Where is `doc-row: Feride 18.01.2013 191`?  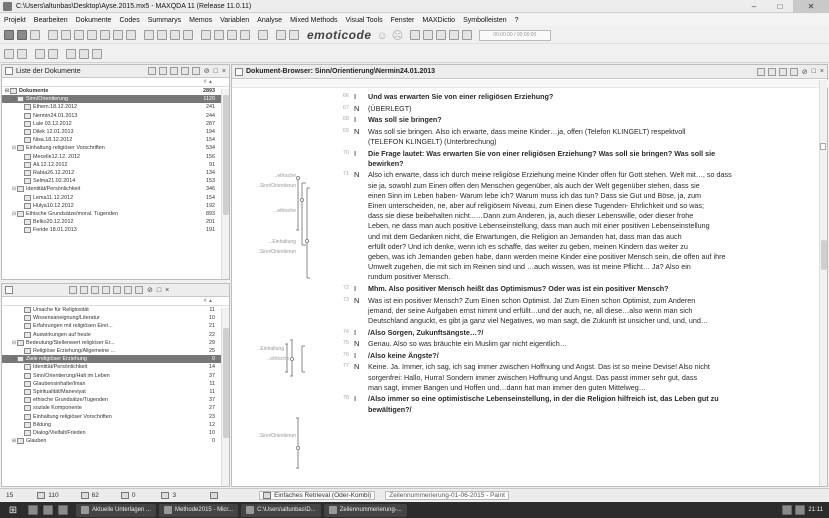
doc-row: Feride 18.01.2013 191 is located at coordinates (115, 230).